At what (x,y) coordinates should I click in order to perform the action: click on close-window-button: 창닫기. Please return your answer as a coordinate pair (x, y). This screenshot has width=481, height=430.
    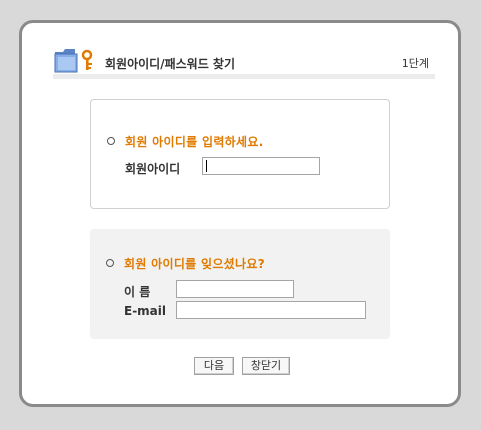
    Looking at the image, I should click on (266, 366).